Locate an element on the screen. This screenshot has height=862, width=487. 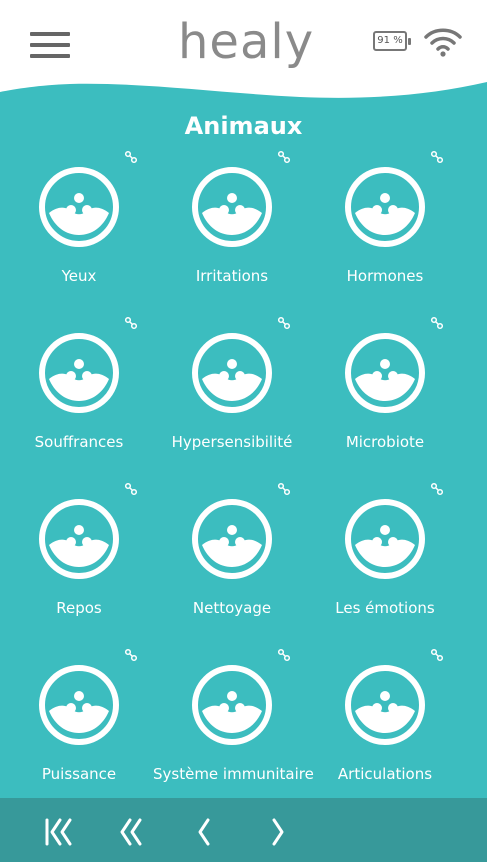
program-tile-irritations: Irritations is located at coordinates (228, 230).